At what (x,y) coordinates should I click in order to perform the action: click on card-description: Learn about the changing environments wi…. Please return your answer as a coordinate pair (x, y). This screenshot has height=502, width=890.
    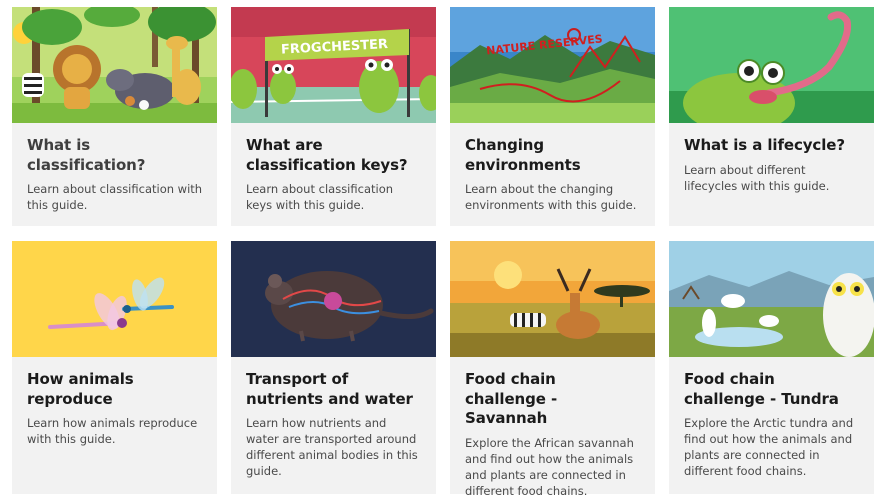
    Looking at the image, I should click on (551, 197).